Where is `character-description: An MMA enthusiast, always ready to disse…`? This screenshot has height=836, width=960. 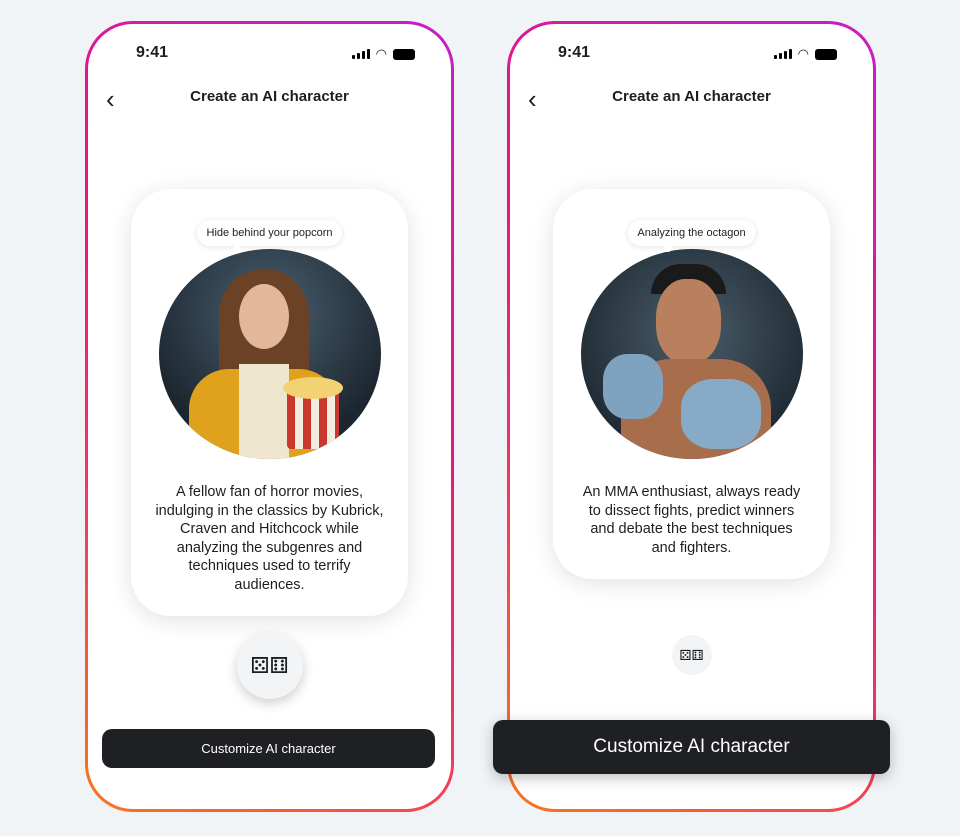 character-description: An MMA enthusiast, always ready to disse… is located at coordinates (691, 520).